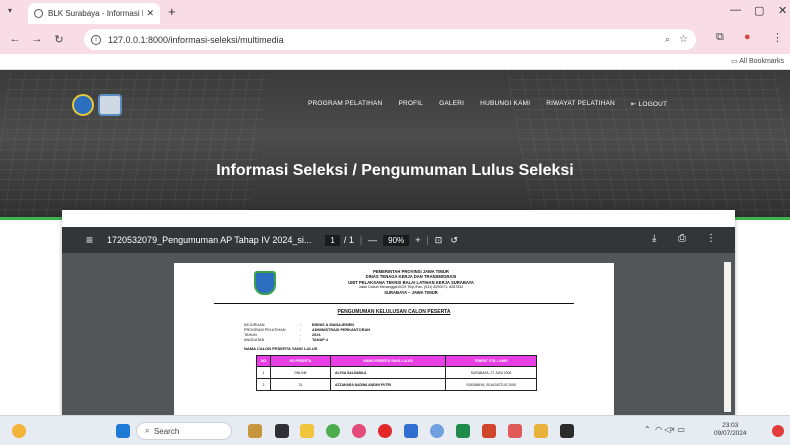 The width and height of the screenshot is (790, 445). Describe the element at coordinates (172, 11) in the screenshot. I see `new-tab-icon: +` at that location.